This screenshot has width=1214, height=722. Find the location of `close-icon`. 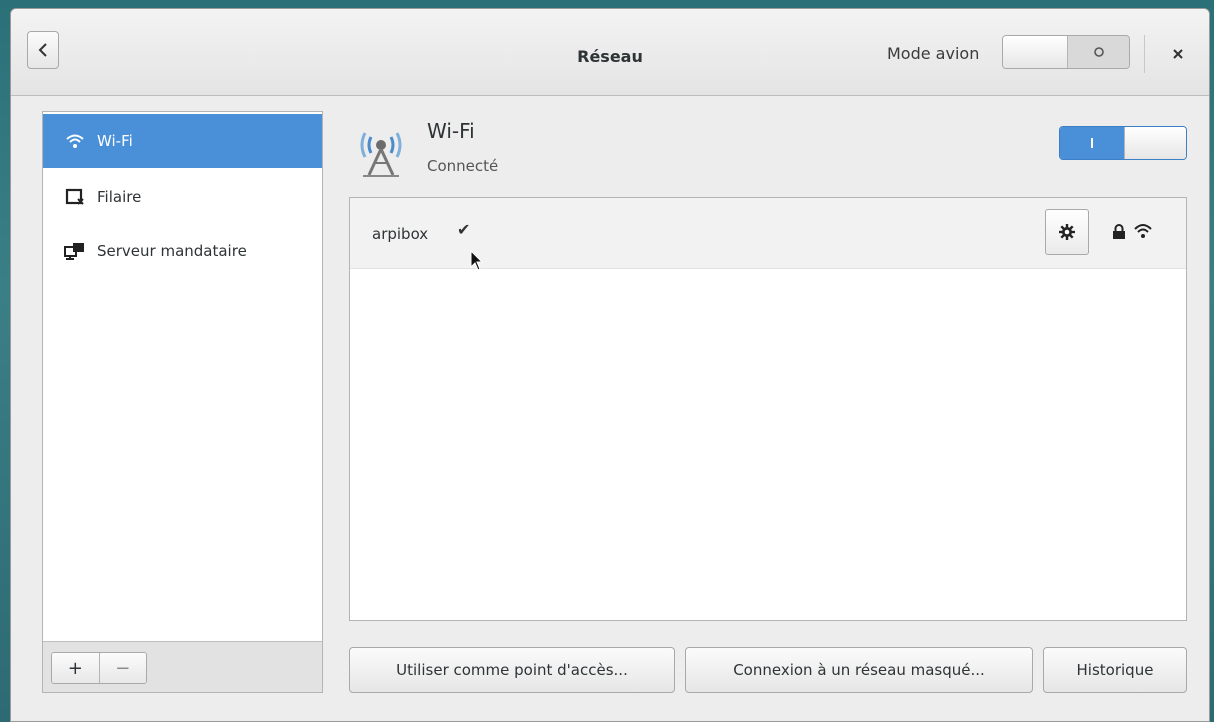

close-icon is located at coordinates (1178, 54).